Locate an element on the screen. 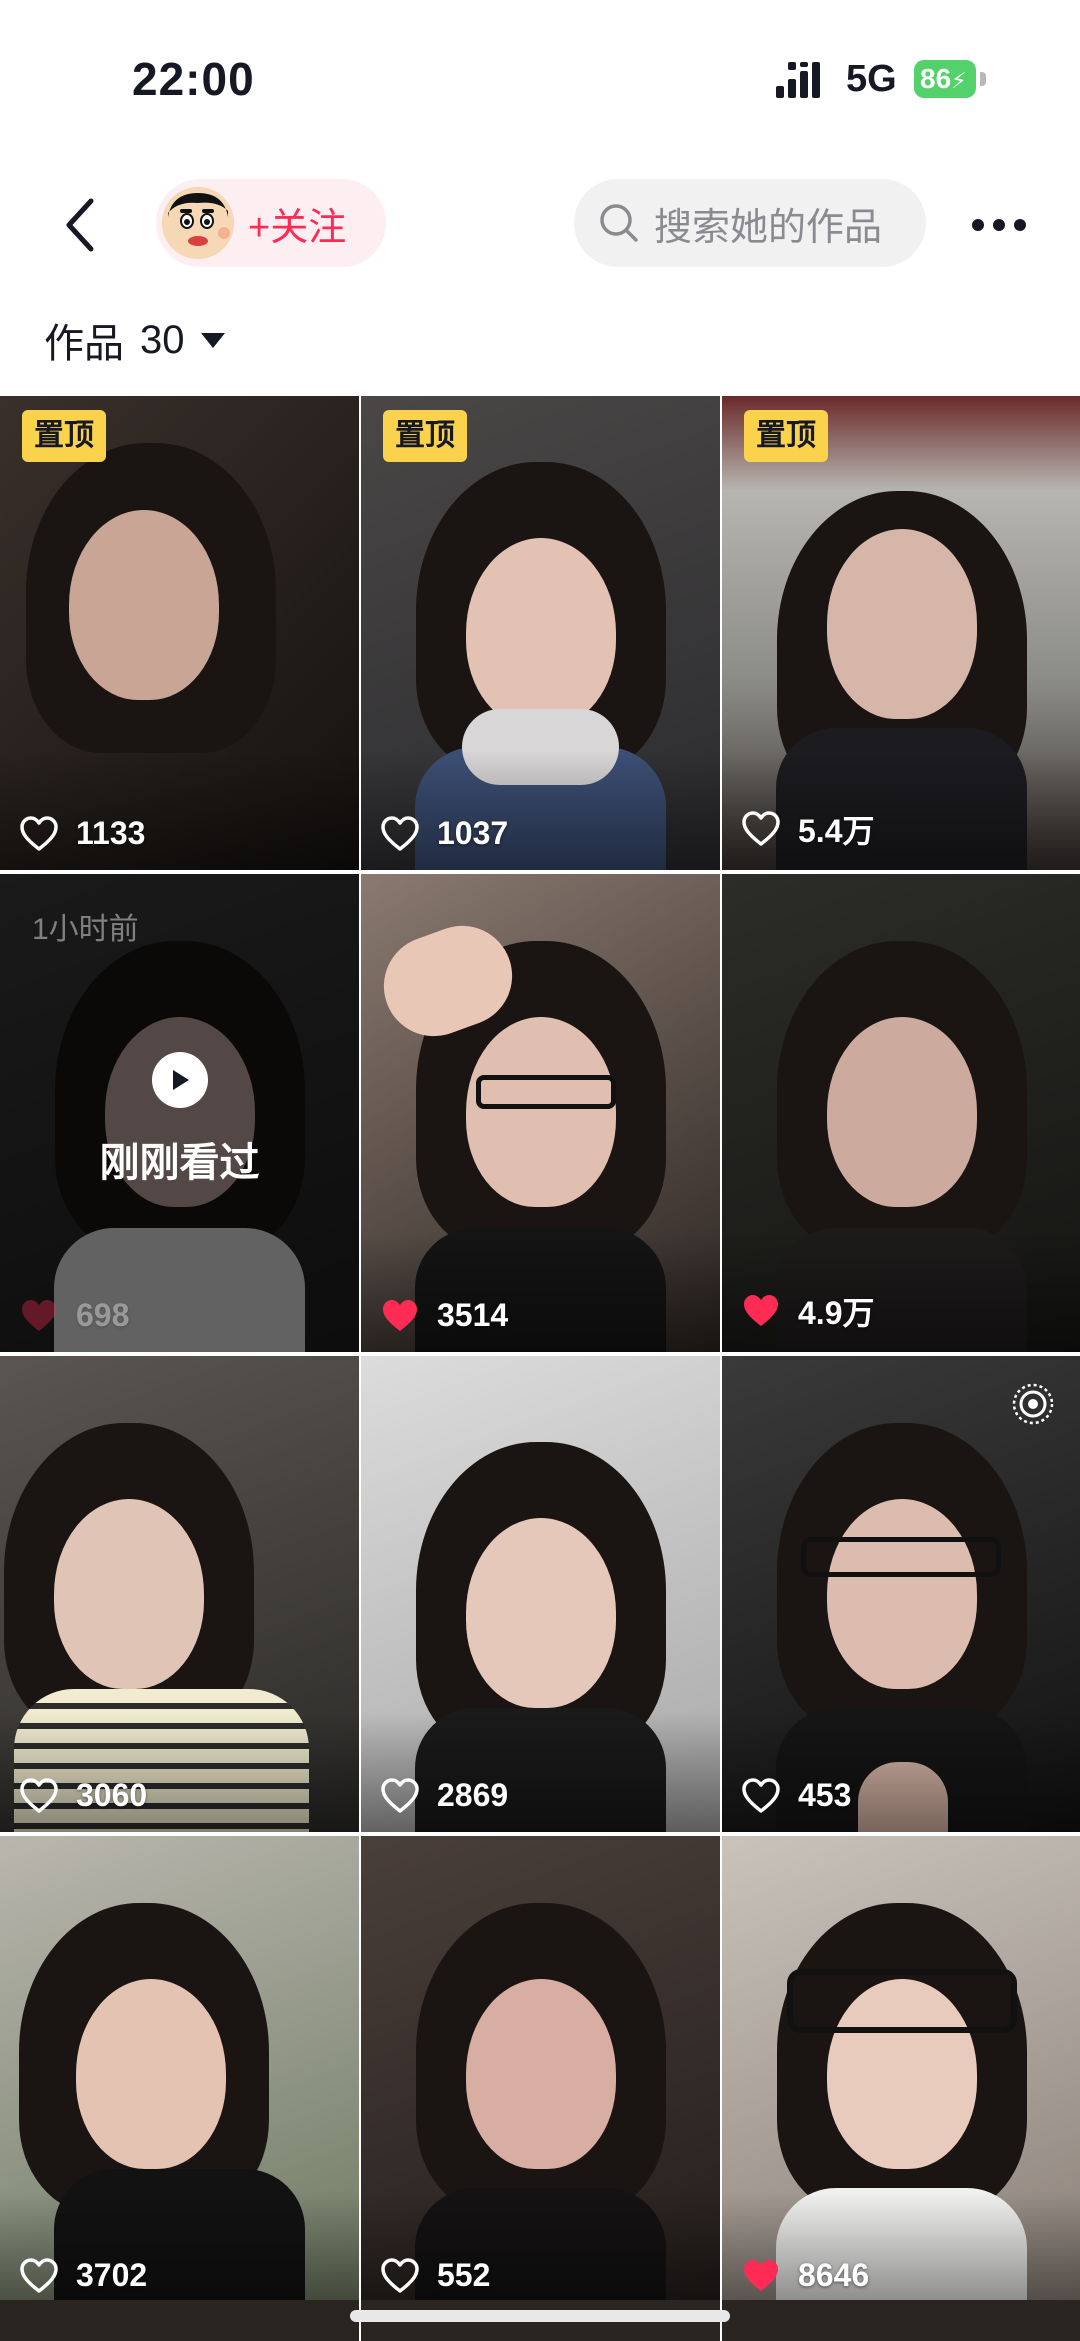 The width and height of the screenshot is (1080, 2341). follow-label: +关注 is located at coordinates (297, 227).